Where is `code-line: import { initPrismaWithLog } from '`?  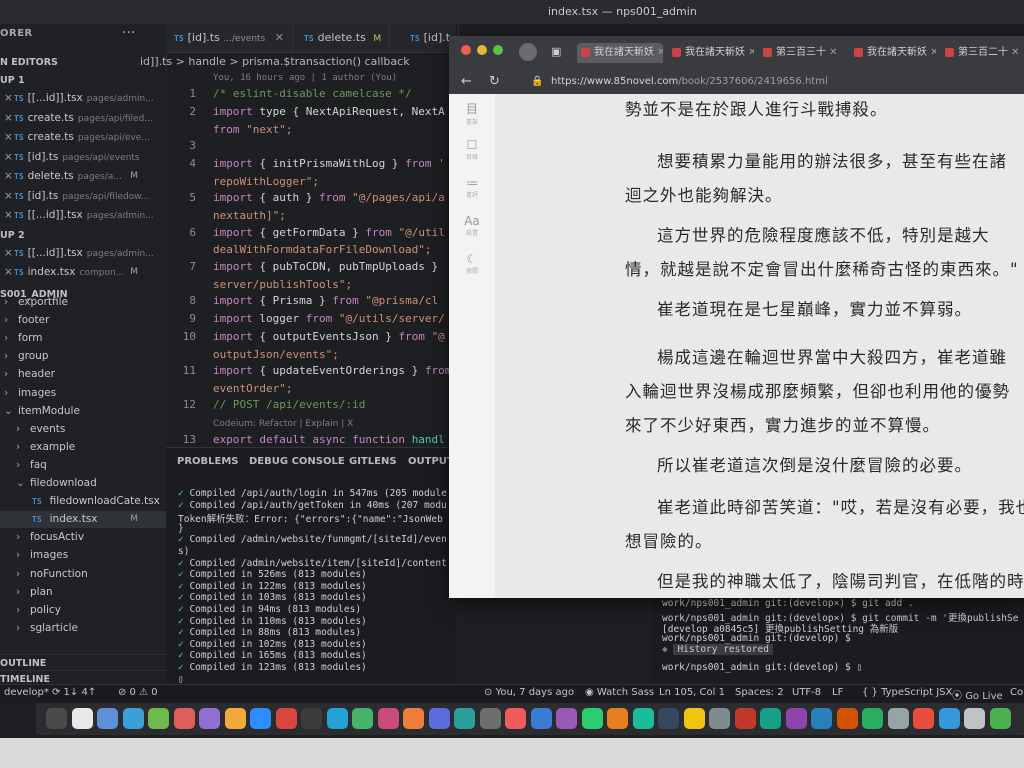
code-line: import { initPrismaWithLog } from ' is located at coordinates (329, 163).